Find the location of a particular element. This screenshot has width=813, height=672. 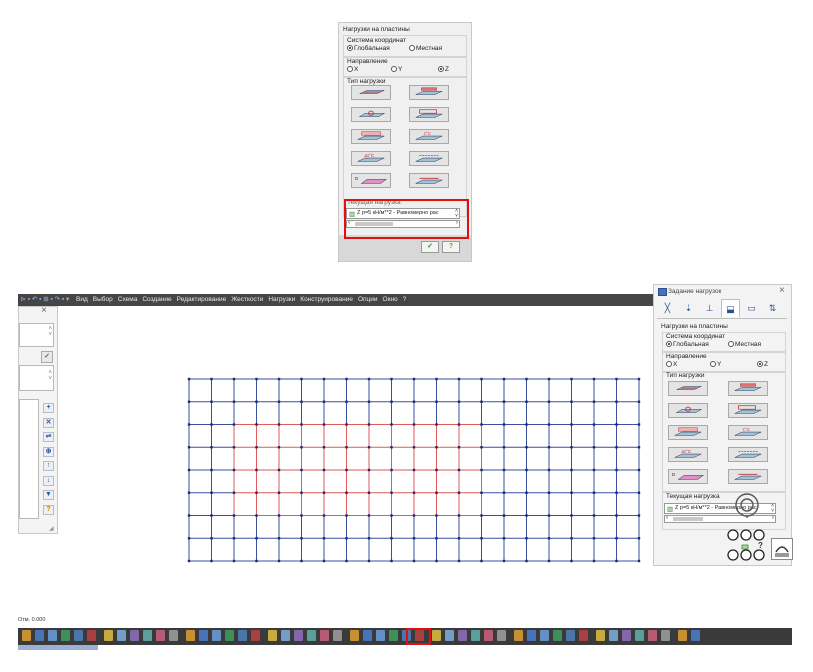

load-type-line-button is located at coordinates (429, 158).